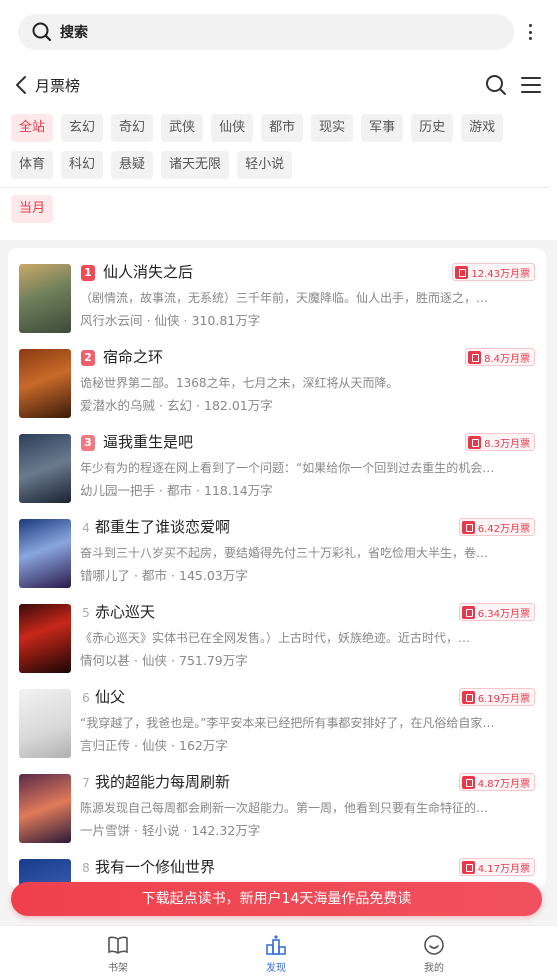 Image resolution: width=557 pixels, height=976 pixels. Describe the element at coordinates (195, 165) in the screenshot. I see `category-tag: 诸天无限` at that location.